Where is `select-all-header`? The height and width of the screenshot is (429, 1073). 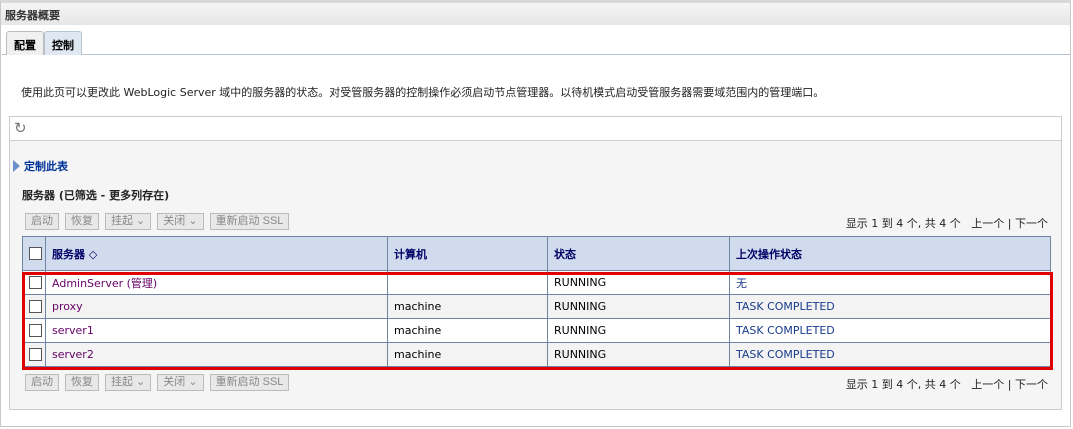
select-all-header is located at coordinates (34, 253).